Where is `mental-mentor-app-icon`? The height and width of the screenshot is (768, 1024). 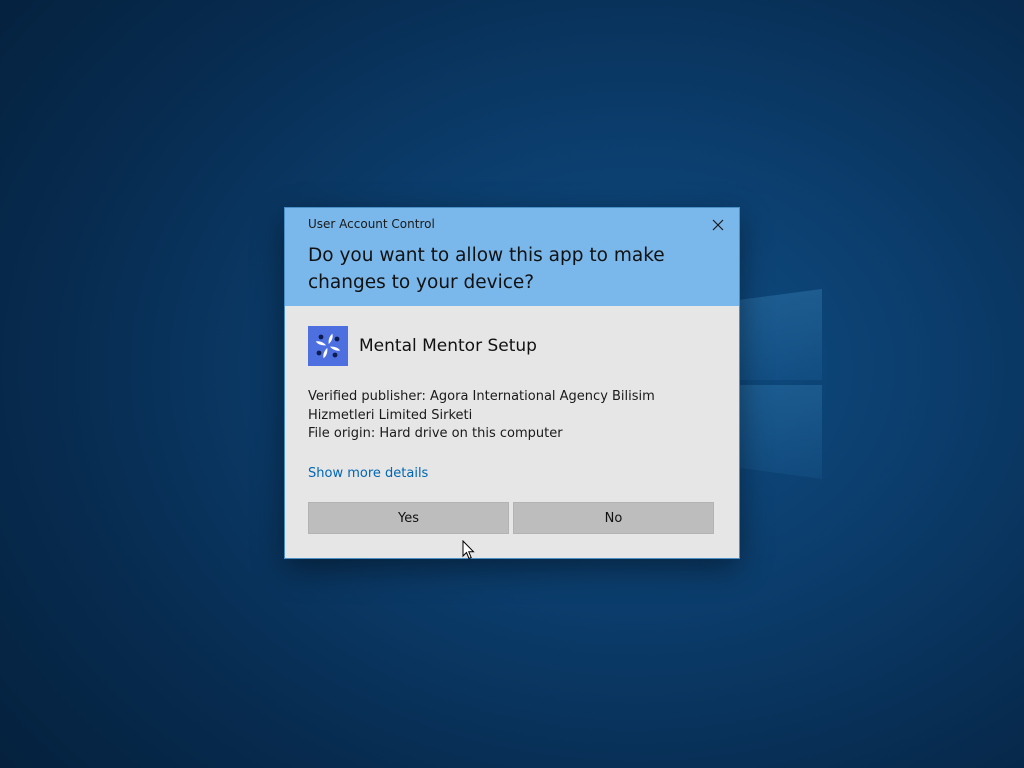 mental-mentor-app-icon is located at coordinates (328, 346).